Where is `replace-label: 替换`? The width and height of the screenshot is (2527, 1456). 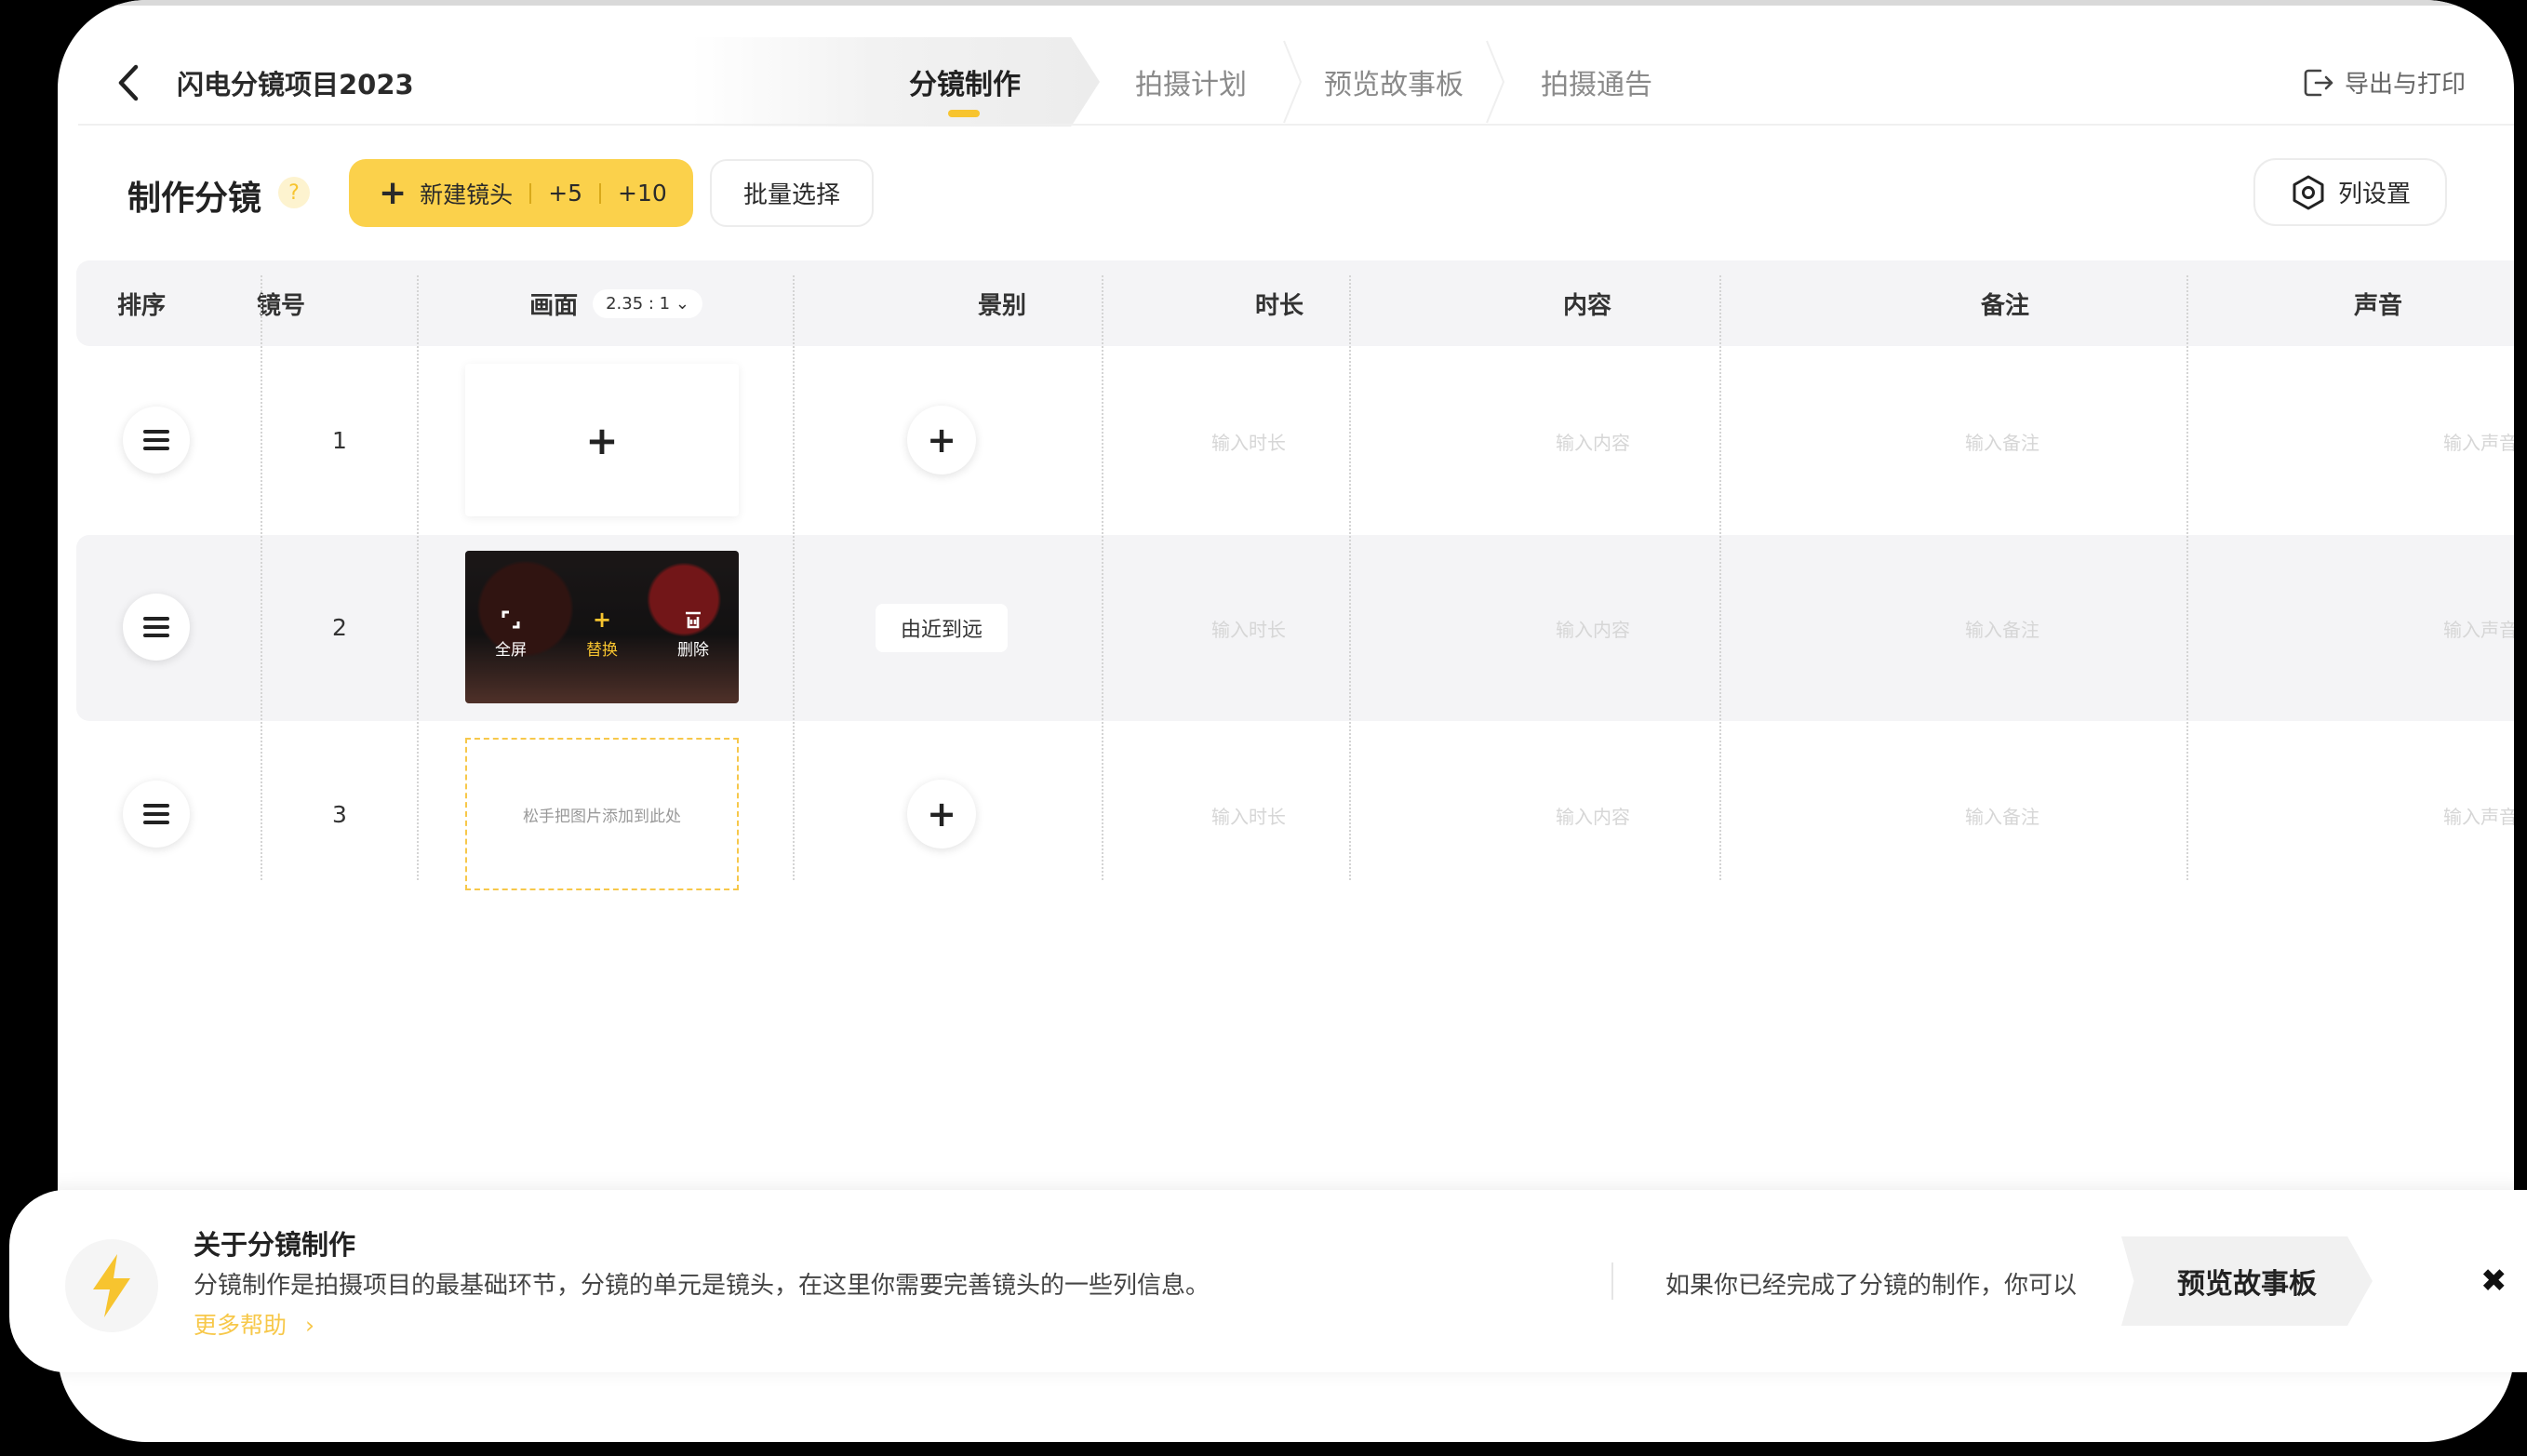
replace-label: 替换 is located at coordinates (602, 650).